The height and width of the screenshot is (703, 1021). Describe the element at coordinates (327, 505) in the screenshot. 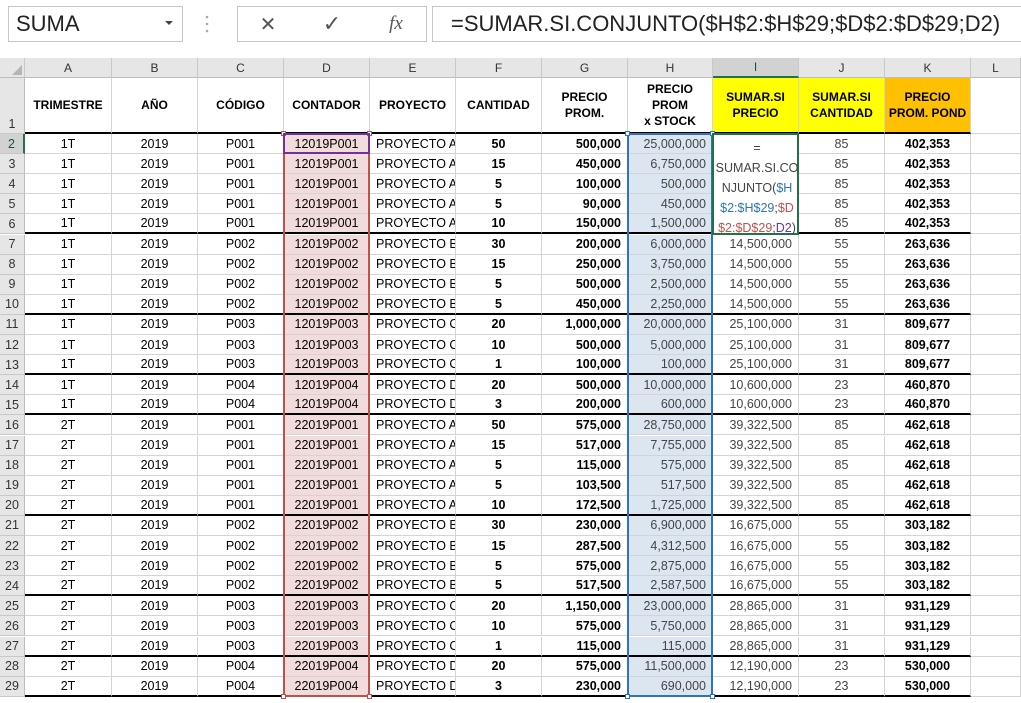

I see `cell-contador: 22019P001` at that location.